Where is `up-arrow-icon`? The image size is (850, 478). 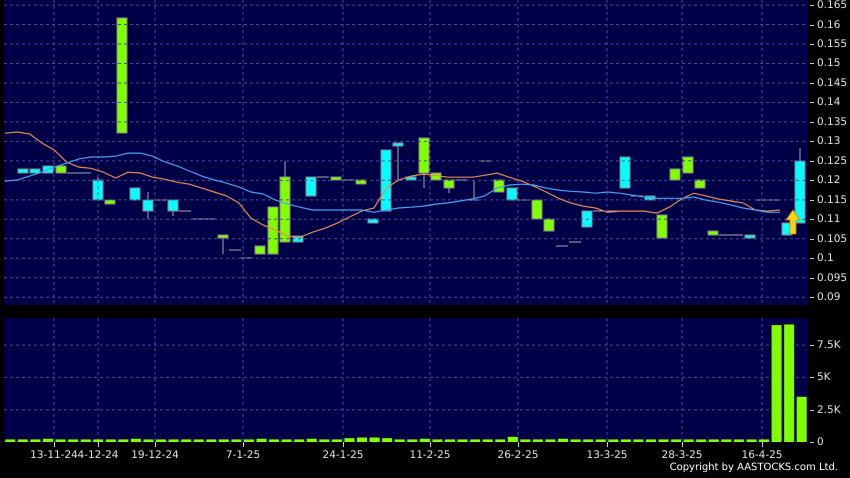 up-arrow-icon is located at coordinates (793, 221).